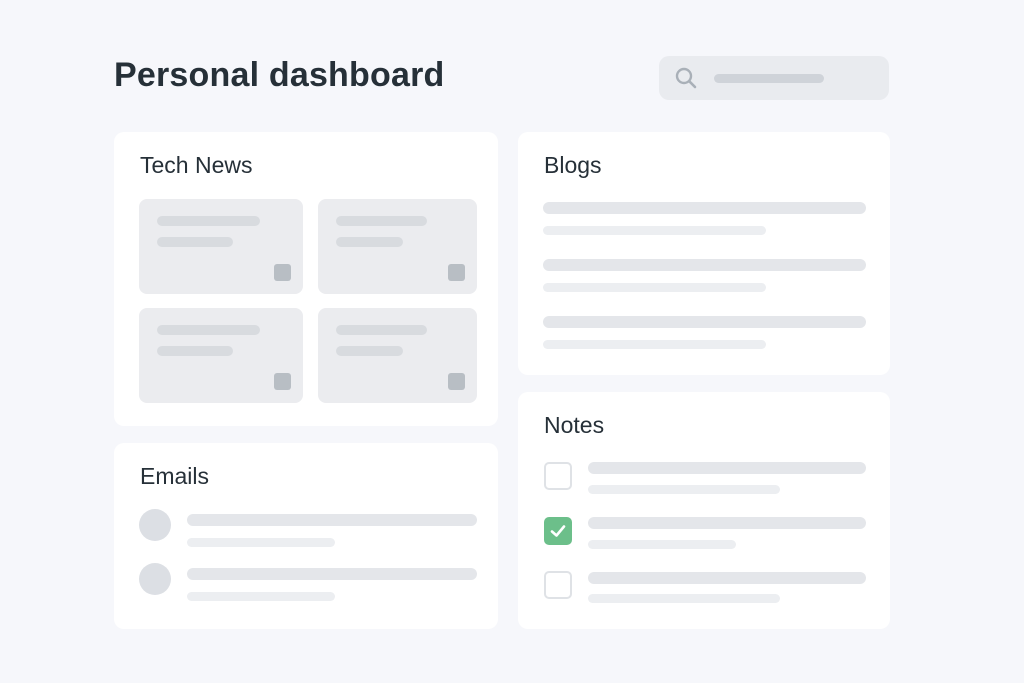  I want to click on notes-title: Notes, so click(574, 425).